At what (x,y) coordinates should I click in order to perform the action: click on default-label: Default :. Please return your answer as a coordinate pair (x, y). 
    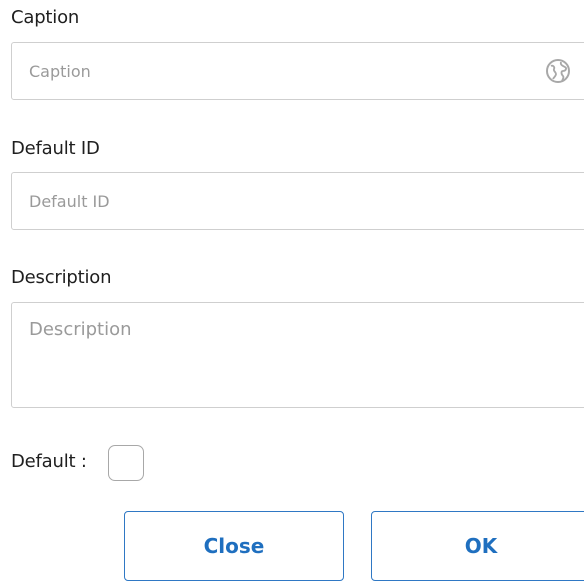
    Looking at the image, I should click on (49, 461).